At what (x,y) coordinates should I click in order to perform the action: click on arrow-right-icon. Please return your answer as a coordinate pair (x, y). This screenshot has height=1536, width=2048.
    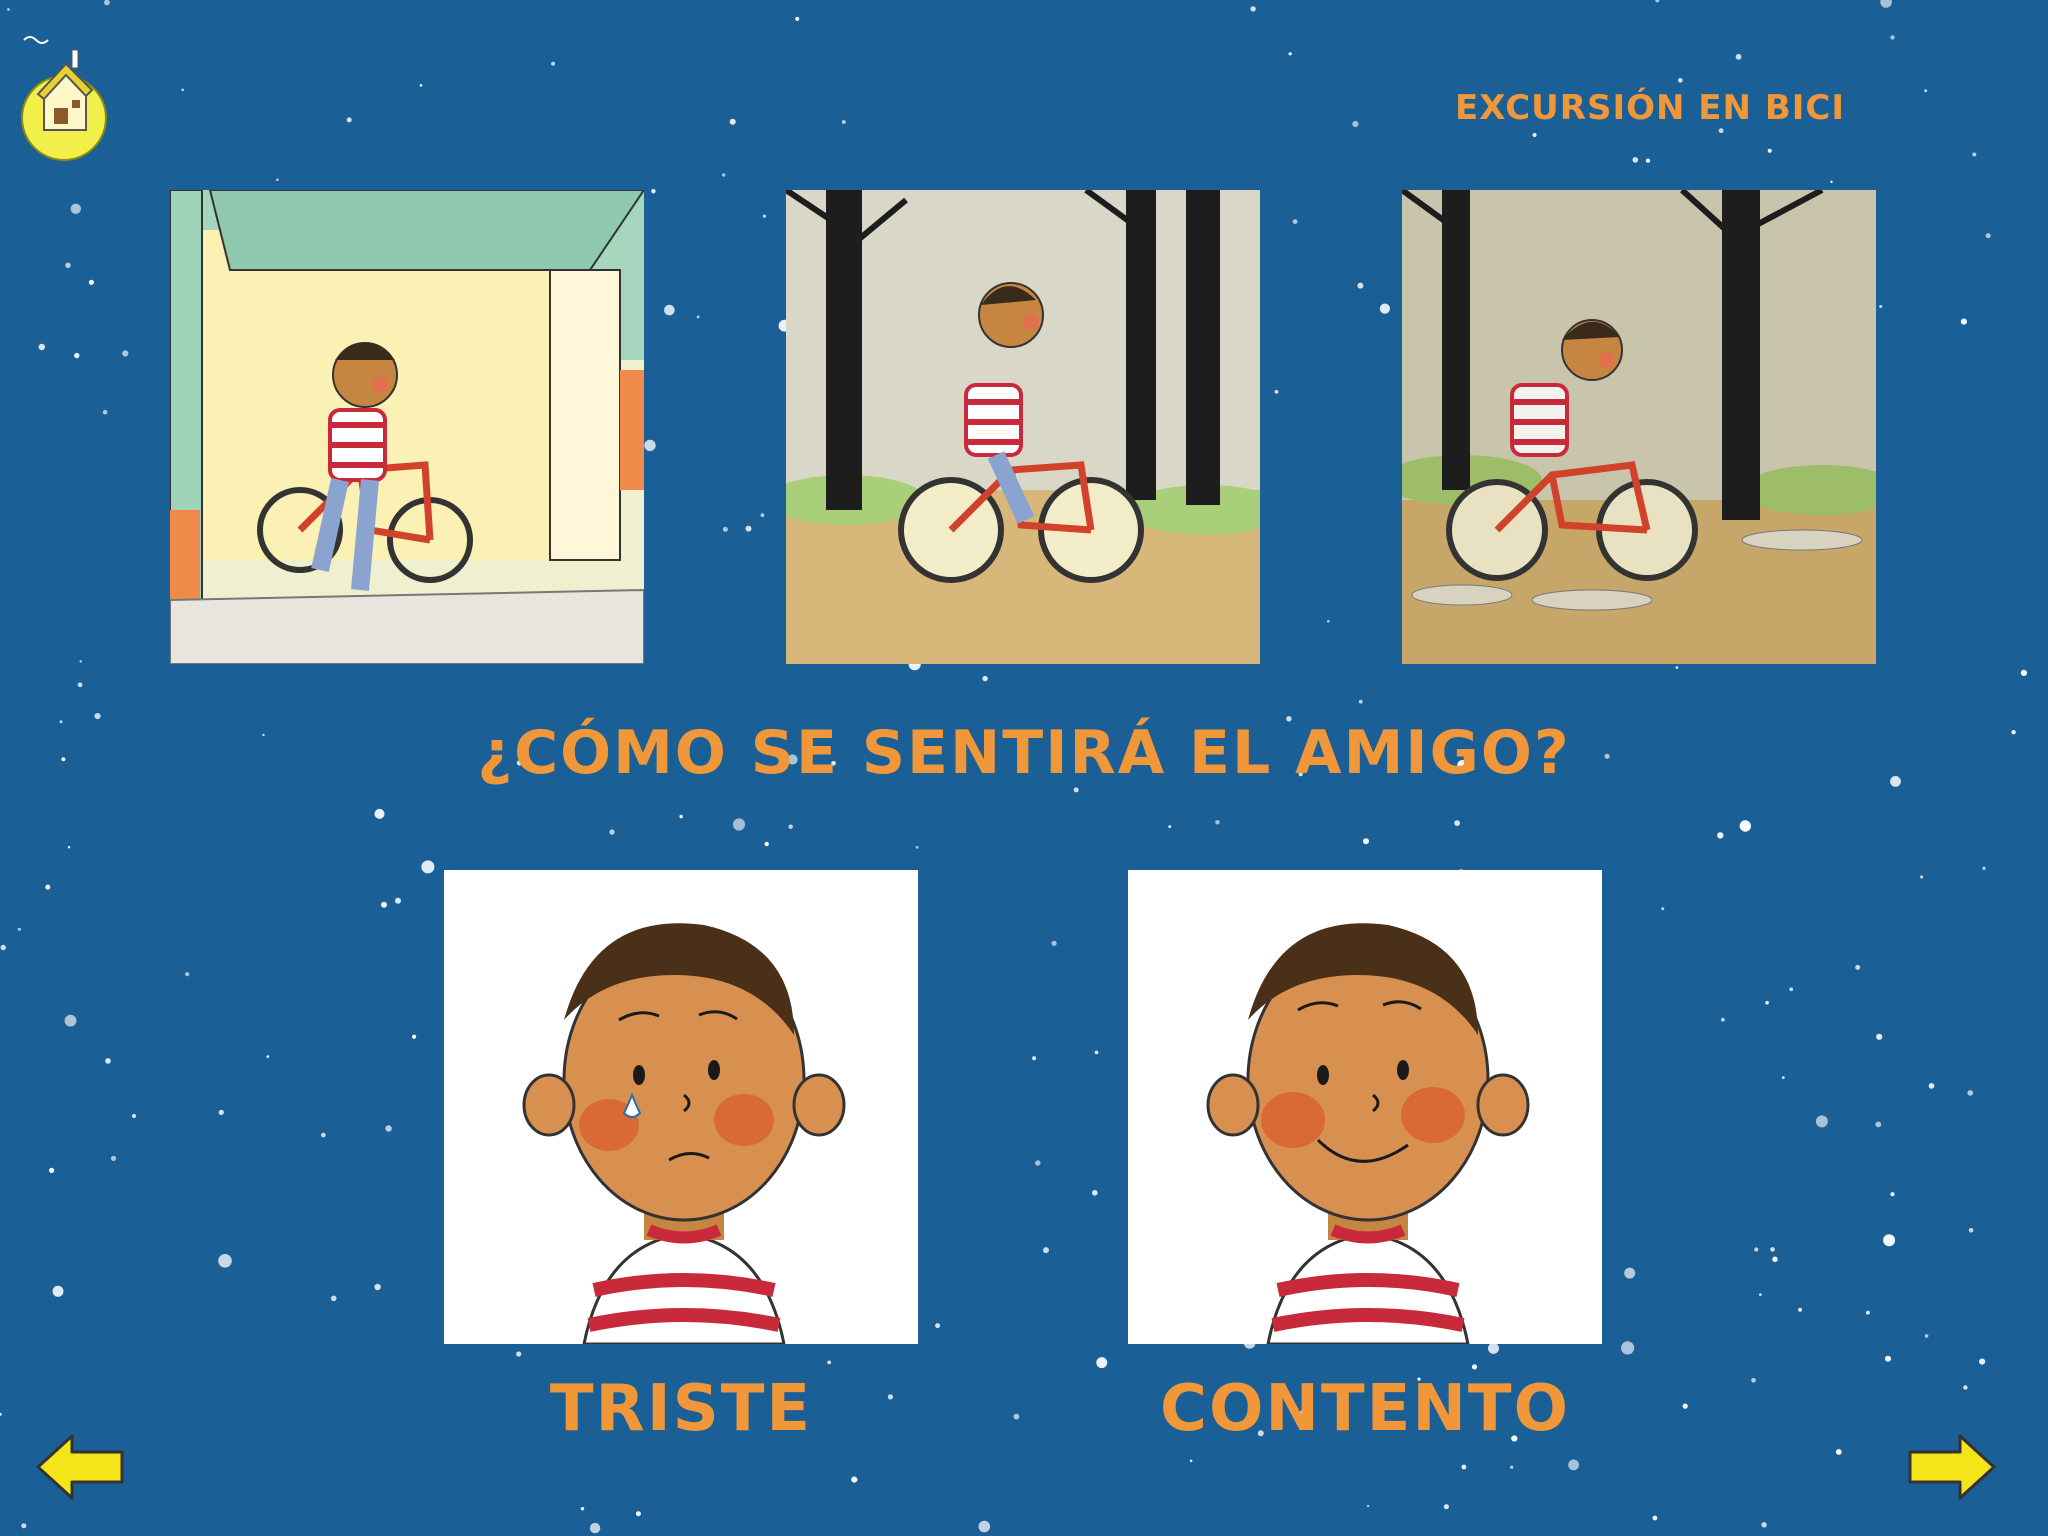
    Looking at the image, I should click on (1952, 1467).